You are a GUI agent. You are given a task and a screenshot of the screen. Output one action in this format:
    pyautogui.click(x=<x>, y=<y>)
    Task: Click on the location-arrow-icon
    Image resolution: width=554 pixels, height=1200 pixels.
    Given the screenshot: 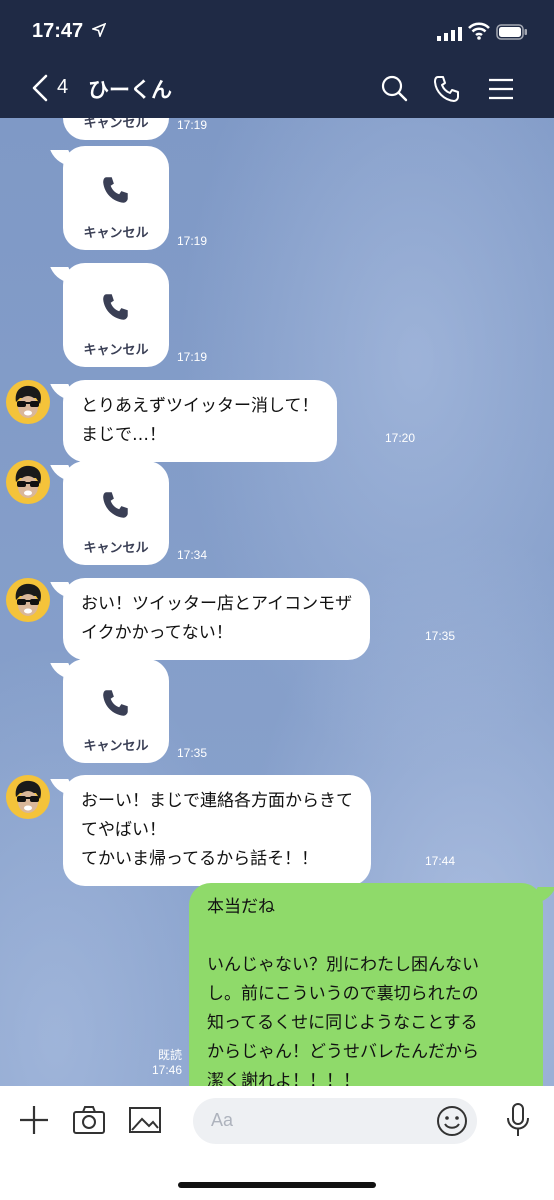 What is the action you would take?
    pyautogui.click(x=98, y=31)
    